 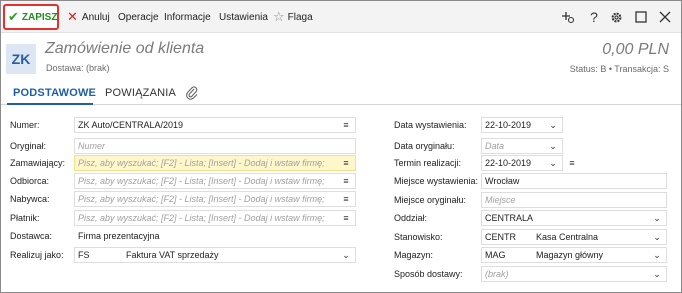 I want to click on platnik-label: Płatnik:, so click(x=25, y=218).